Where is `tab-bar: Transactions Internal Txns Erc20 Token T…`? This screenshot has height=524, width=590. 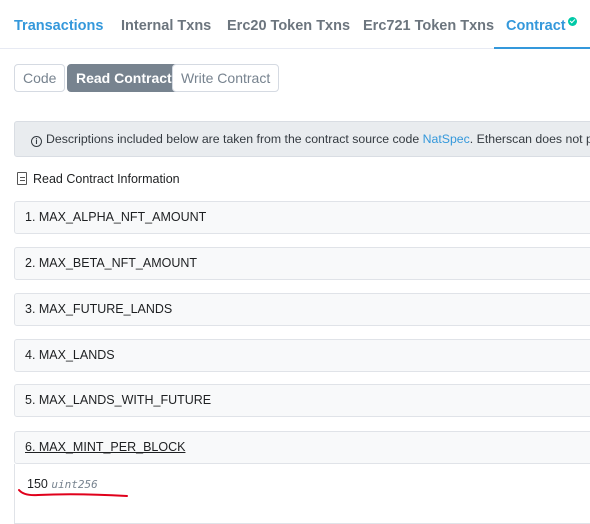 tab-bar: Transactions Internal Txns Erc20 Token T… is located at coordinates (295, 24).